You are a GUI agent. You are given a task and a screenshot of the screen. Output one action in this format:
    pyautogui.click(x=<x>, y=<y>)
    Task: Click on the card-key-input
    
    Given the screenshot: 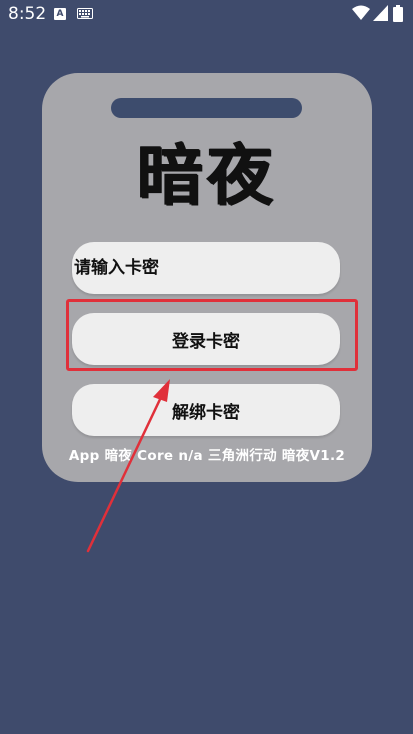 What is the action you would take?
    pyautogui.click(x=207, y=268)
    